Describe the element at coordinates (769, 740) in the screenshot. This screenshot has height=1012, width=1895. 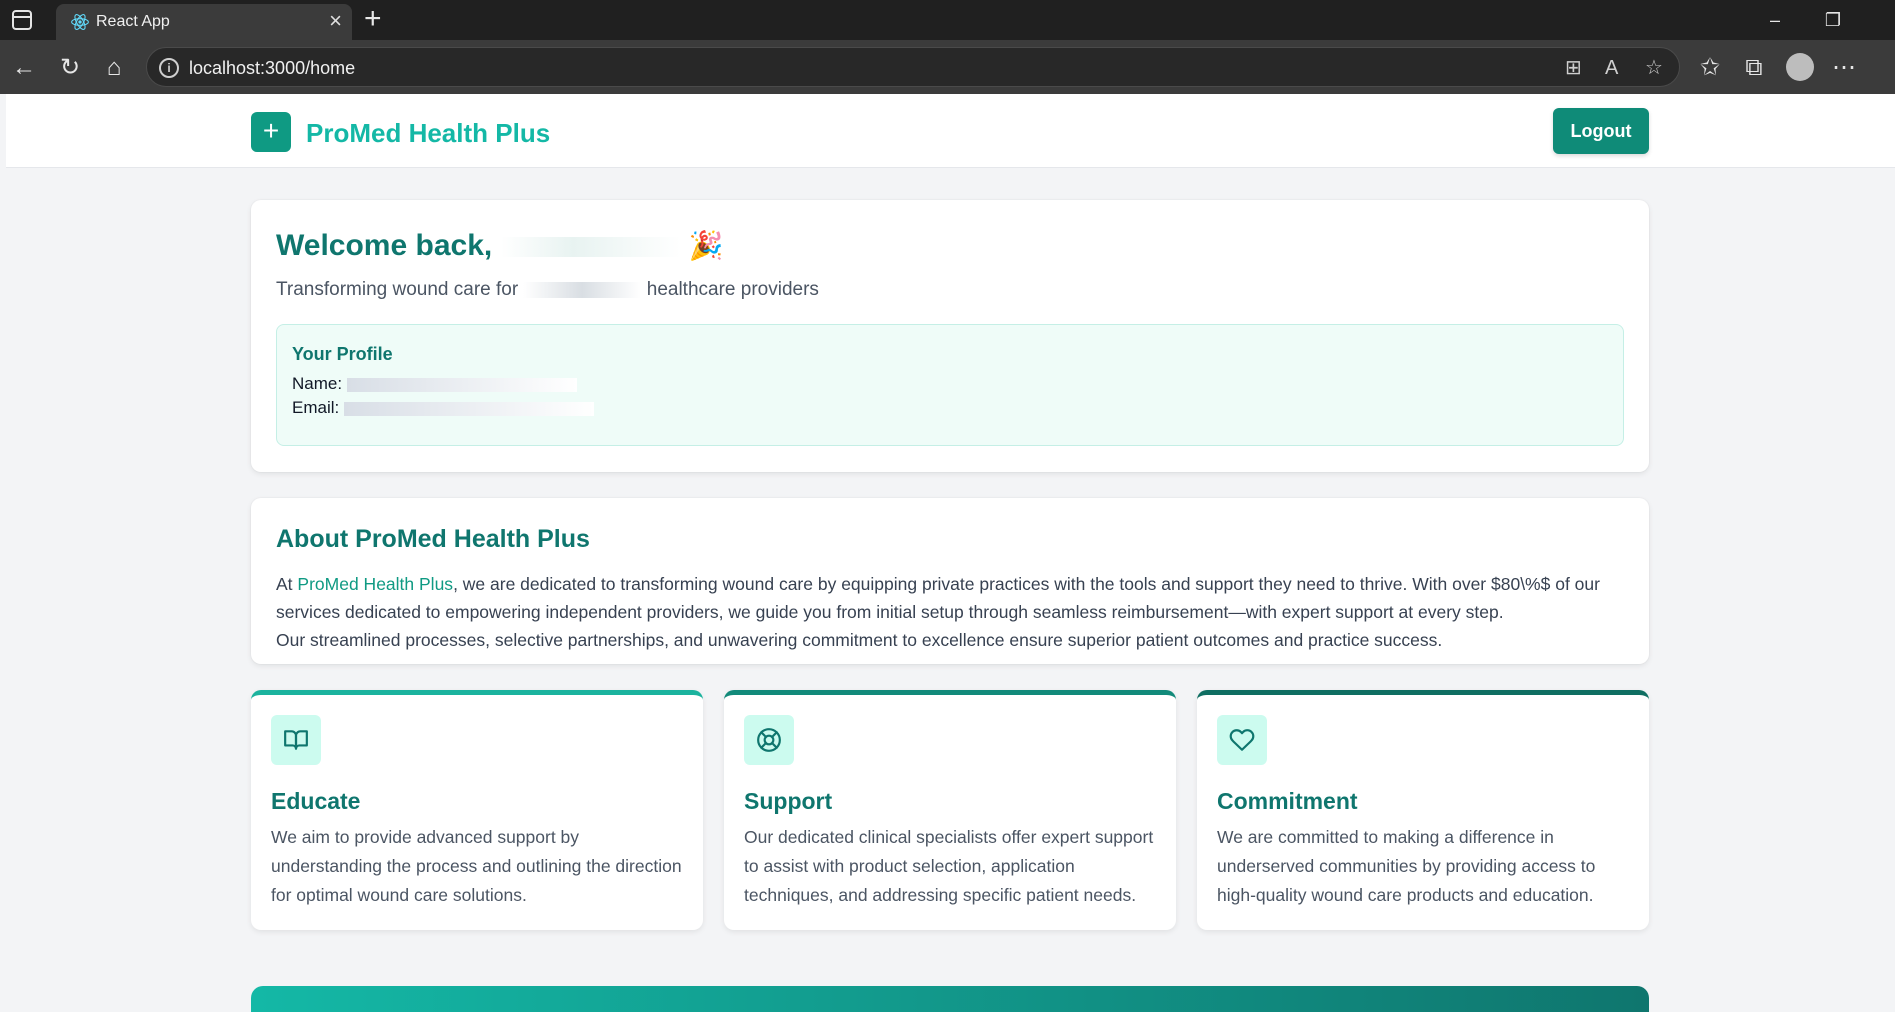
I see `lifebuoy-icon` at that location.